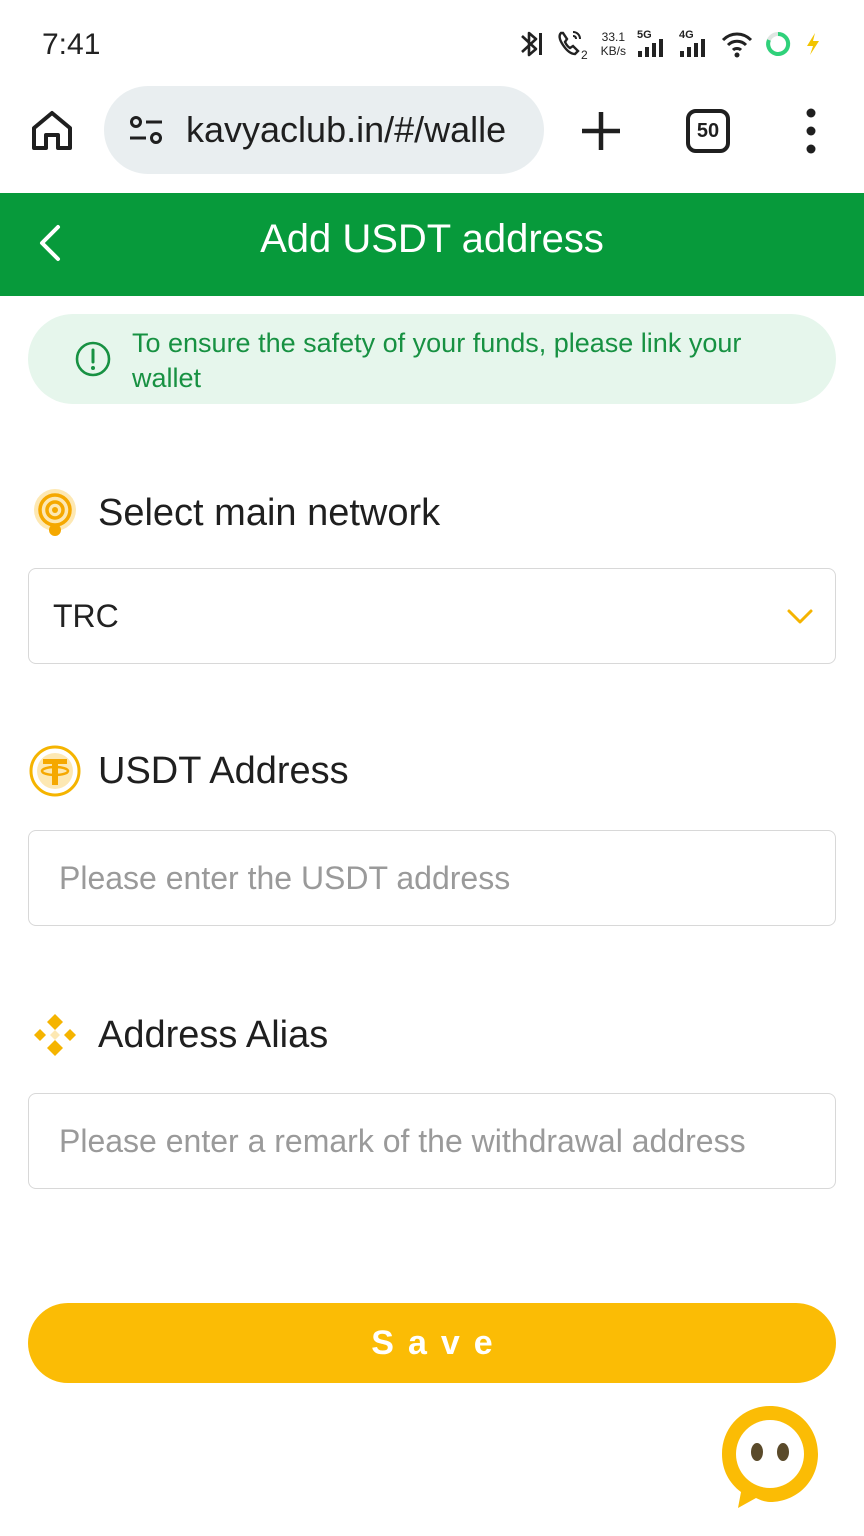 The height and width of the screenshot is (1536, 864). Describe the element at coordinates (93, 359) in the screenshot. I see `info-icon` at that location.